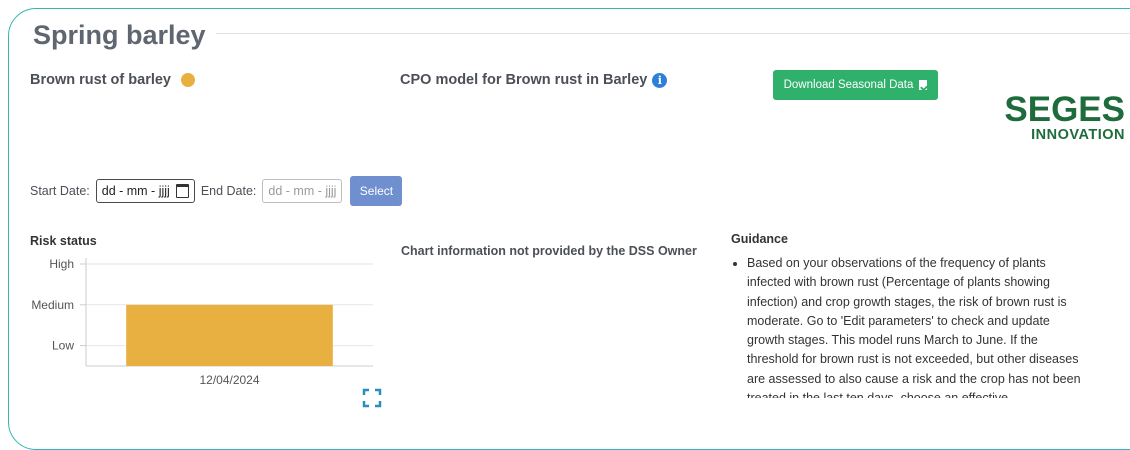 The width and height of the screenshot is (1130, 450). Describe the element at coordinates (60, 191) in the screenshot. I see `start-date-label: Start Date:` at that location.